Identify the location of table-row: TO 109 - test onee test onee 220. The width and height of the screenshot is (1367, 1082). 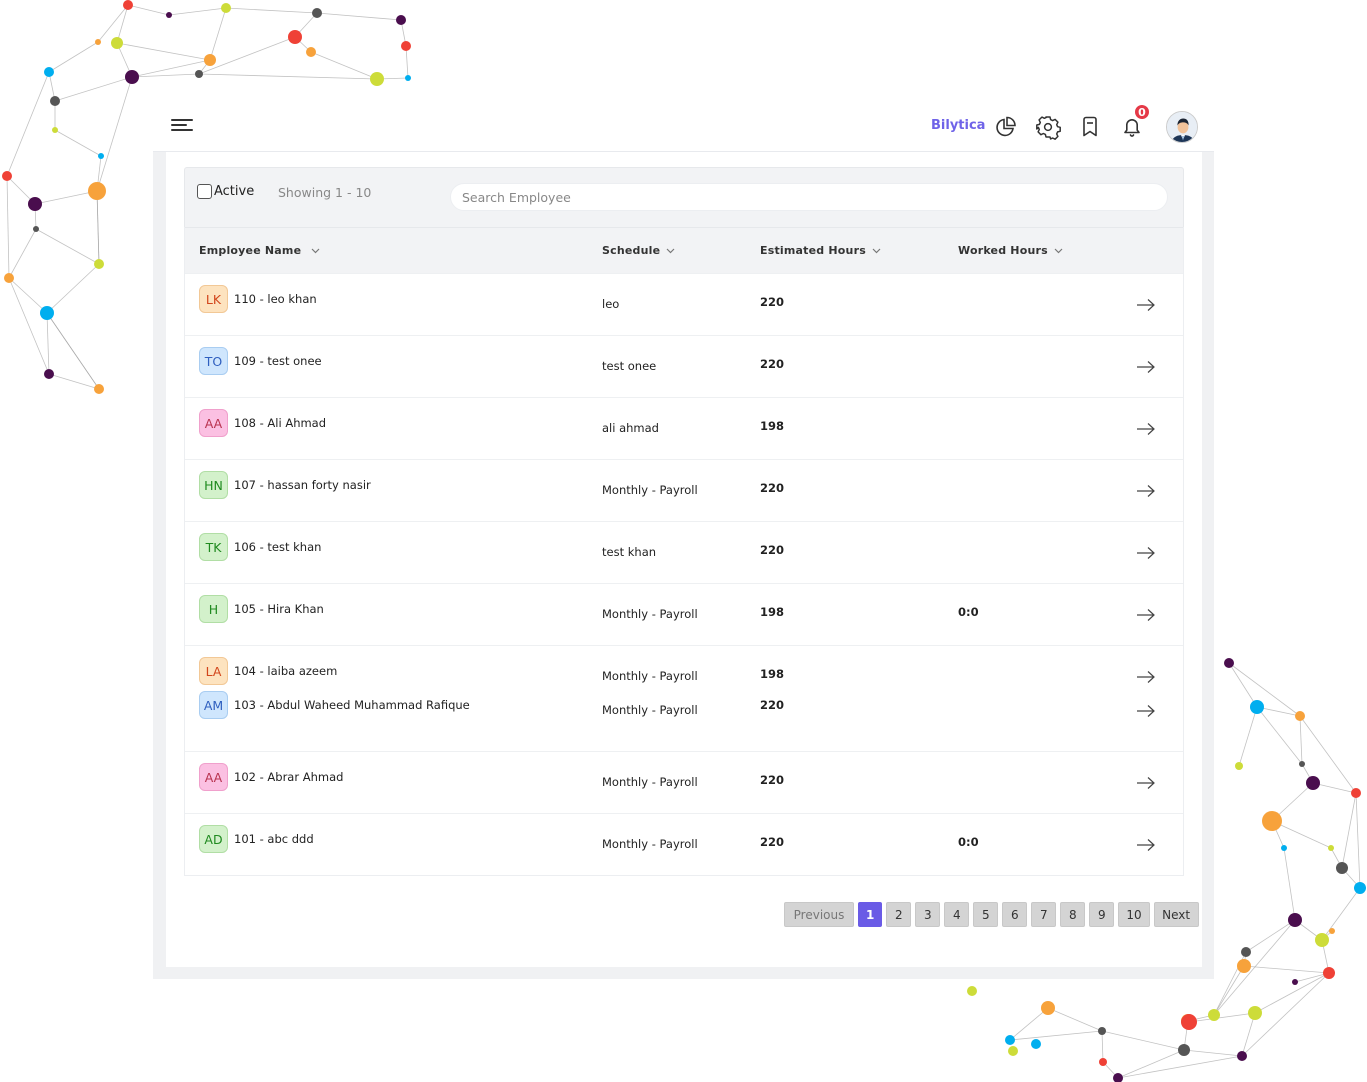
(684, 366).